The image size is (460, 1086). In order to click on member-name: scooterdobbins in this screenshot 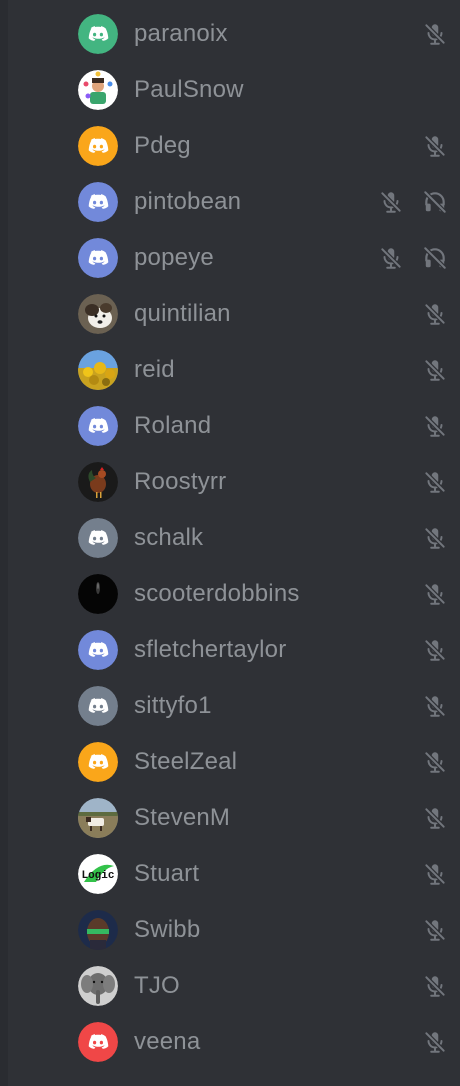, I will do `click(217, 593)`.